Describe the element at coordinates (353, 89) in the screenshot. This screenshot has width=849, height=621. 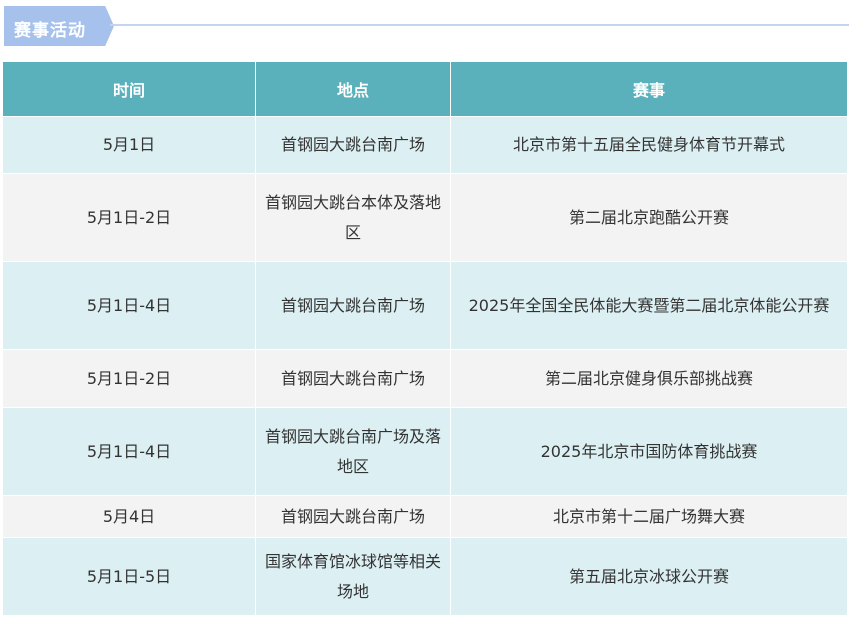
I see `header-place: 地点` at that location.